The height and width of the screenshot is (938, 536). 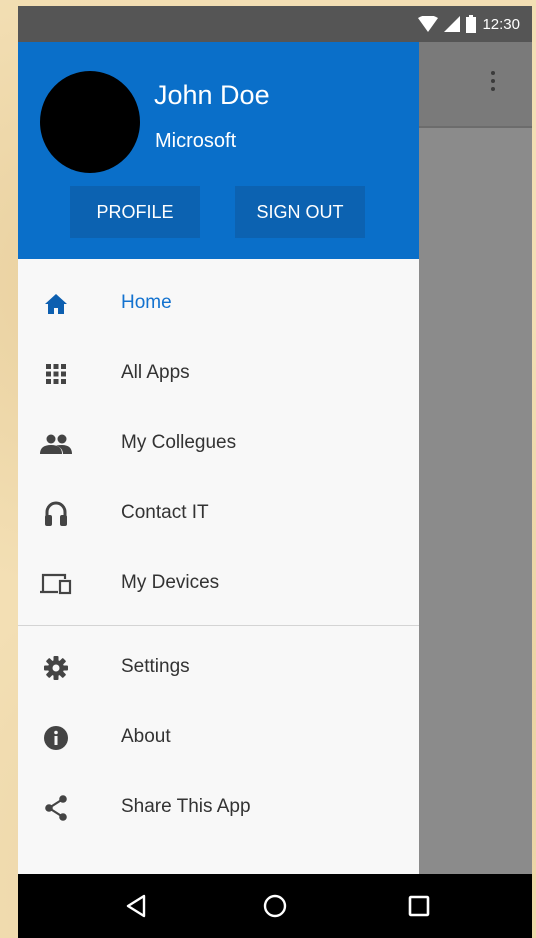 I want to click on headset-icon, so click(x=56, y=514).